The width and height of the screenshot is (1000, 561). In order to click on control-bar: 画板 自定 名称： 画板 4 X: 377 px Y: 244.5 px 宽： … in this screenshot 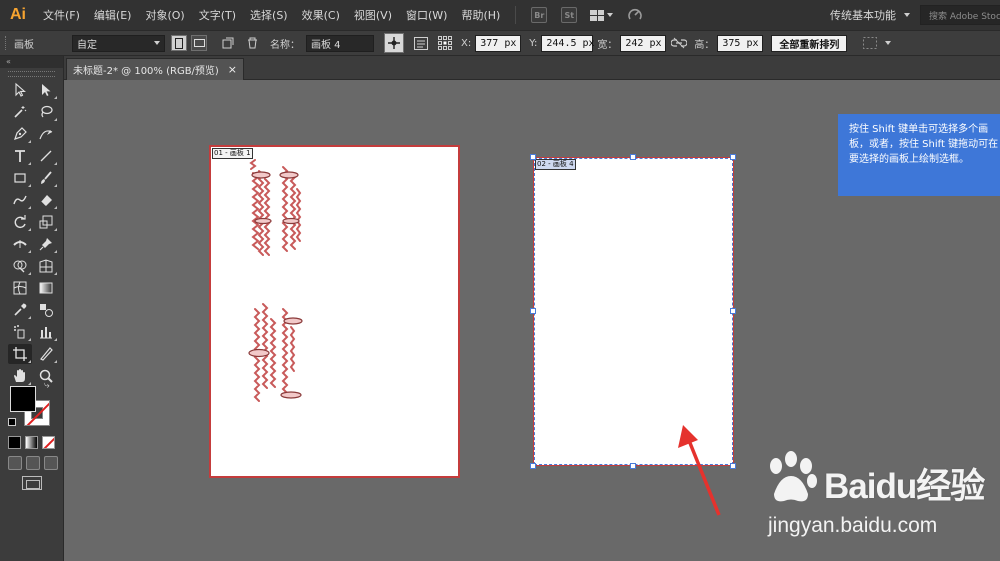, I will do `click(500, 43)`.